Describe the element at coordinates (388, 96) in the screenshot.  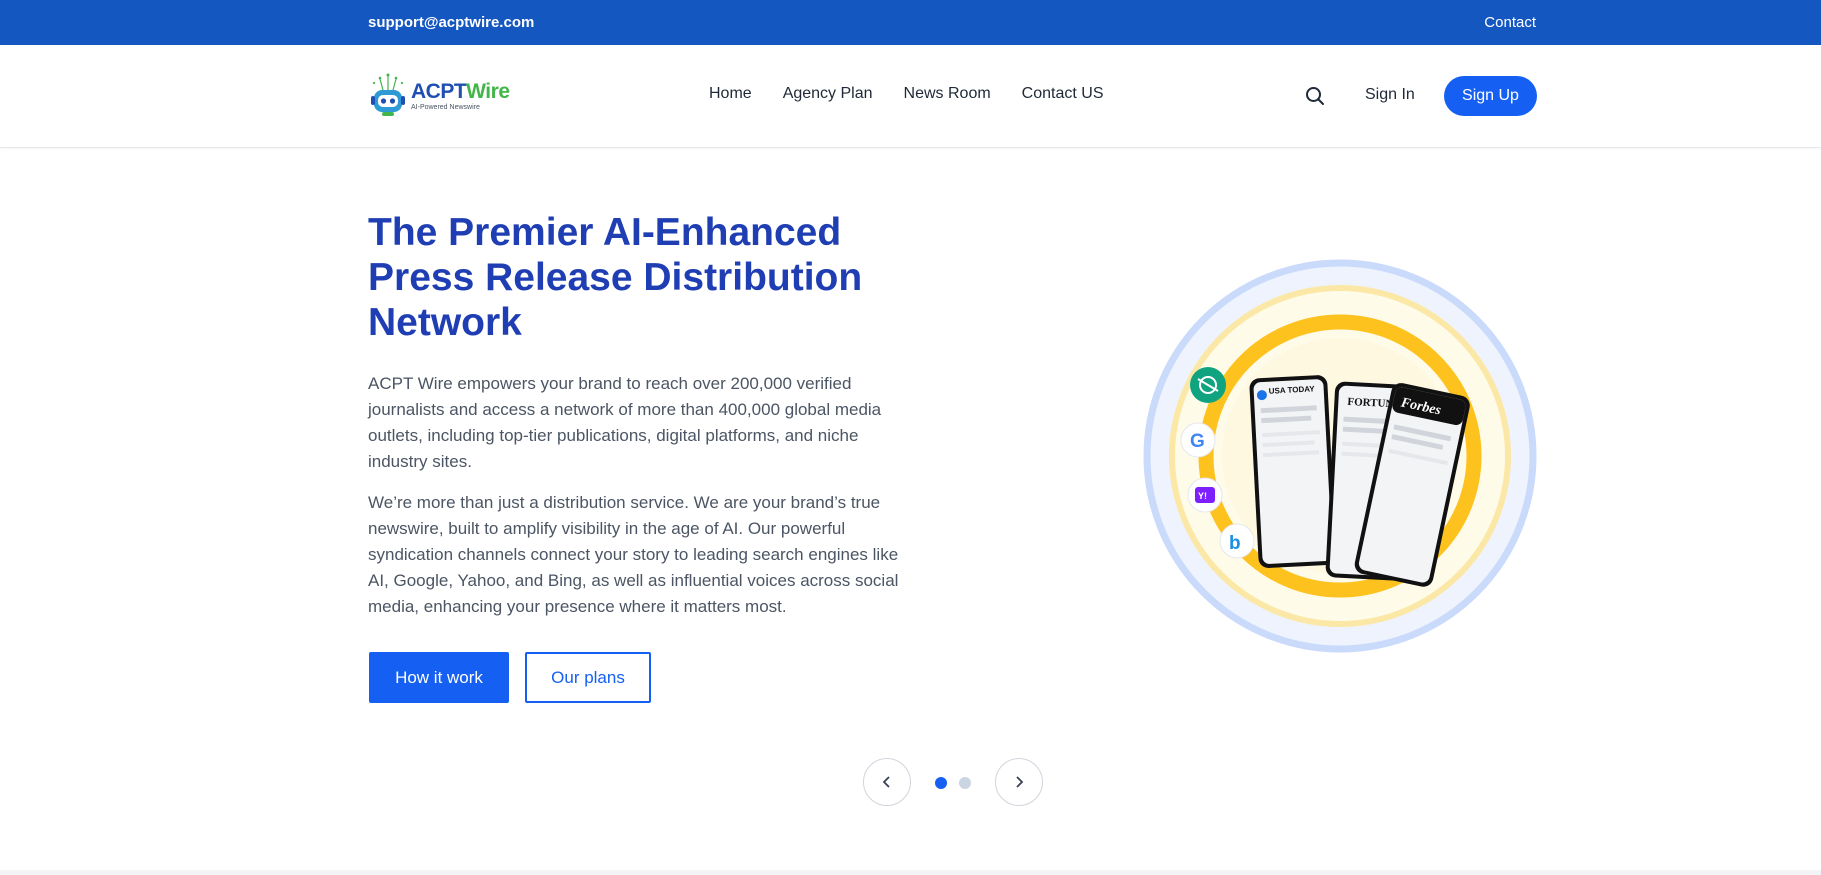
I see `robot-logo-icon` at that location.